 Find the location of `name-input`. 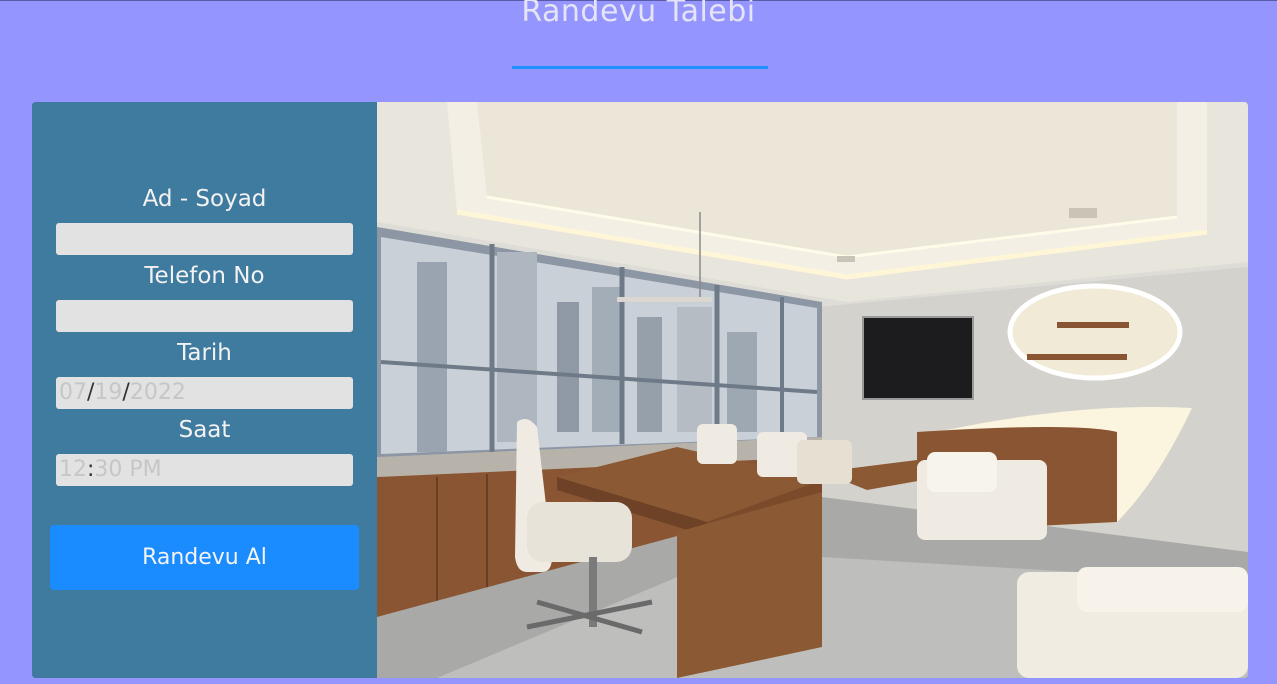

name-input is located at coordinates (204, 239).